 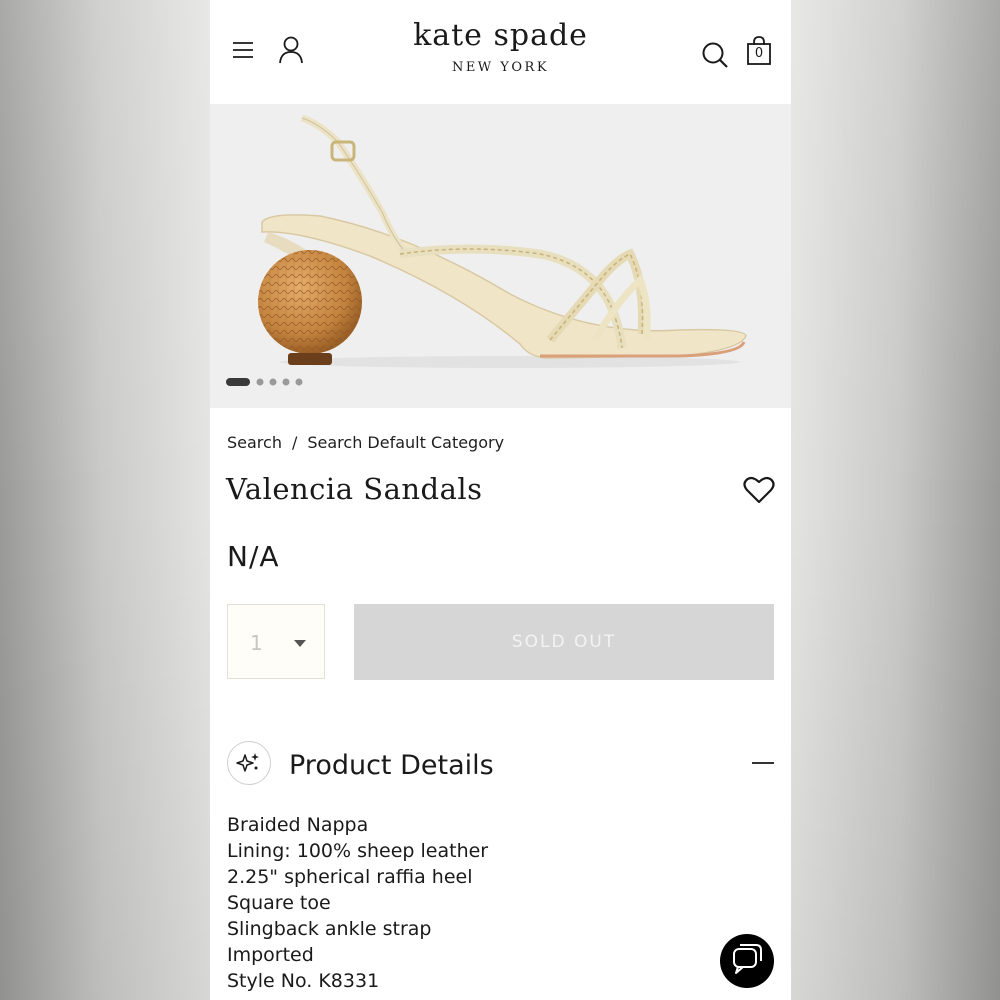 I want to click on breadcrumb: Search / Search Default Category, so click(x=365, y=442).